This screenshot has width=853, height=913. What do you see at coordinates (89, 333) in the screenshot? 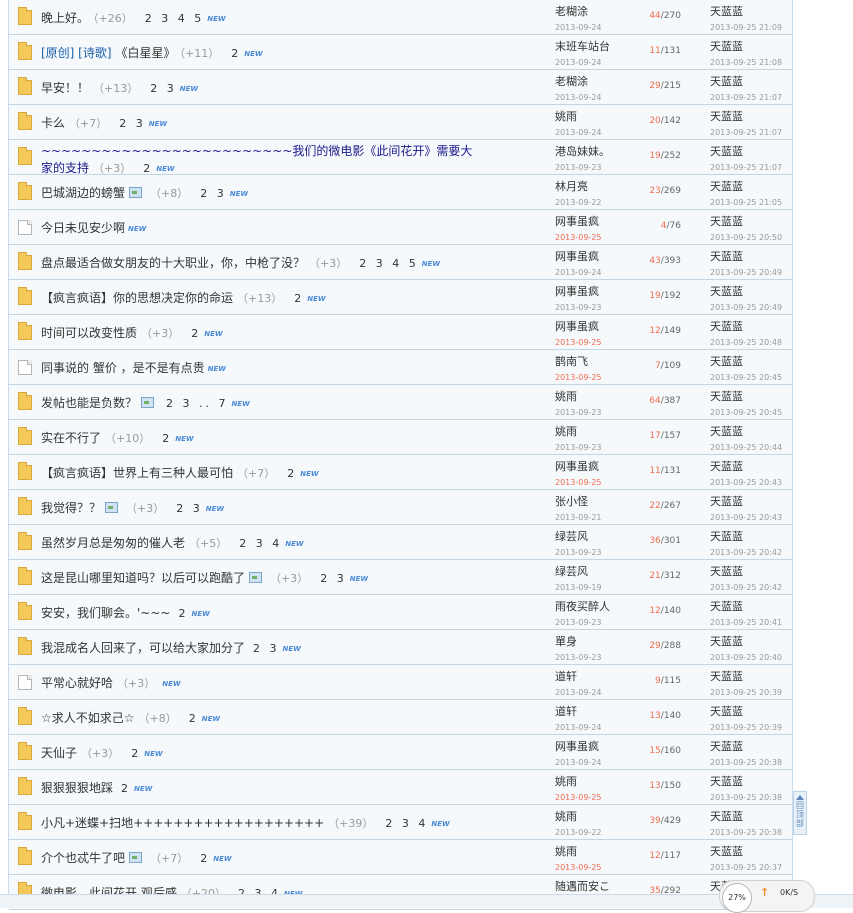
I see `thread-title-link: 时间可以改变性质` at bounding box center [89, 333].